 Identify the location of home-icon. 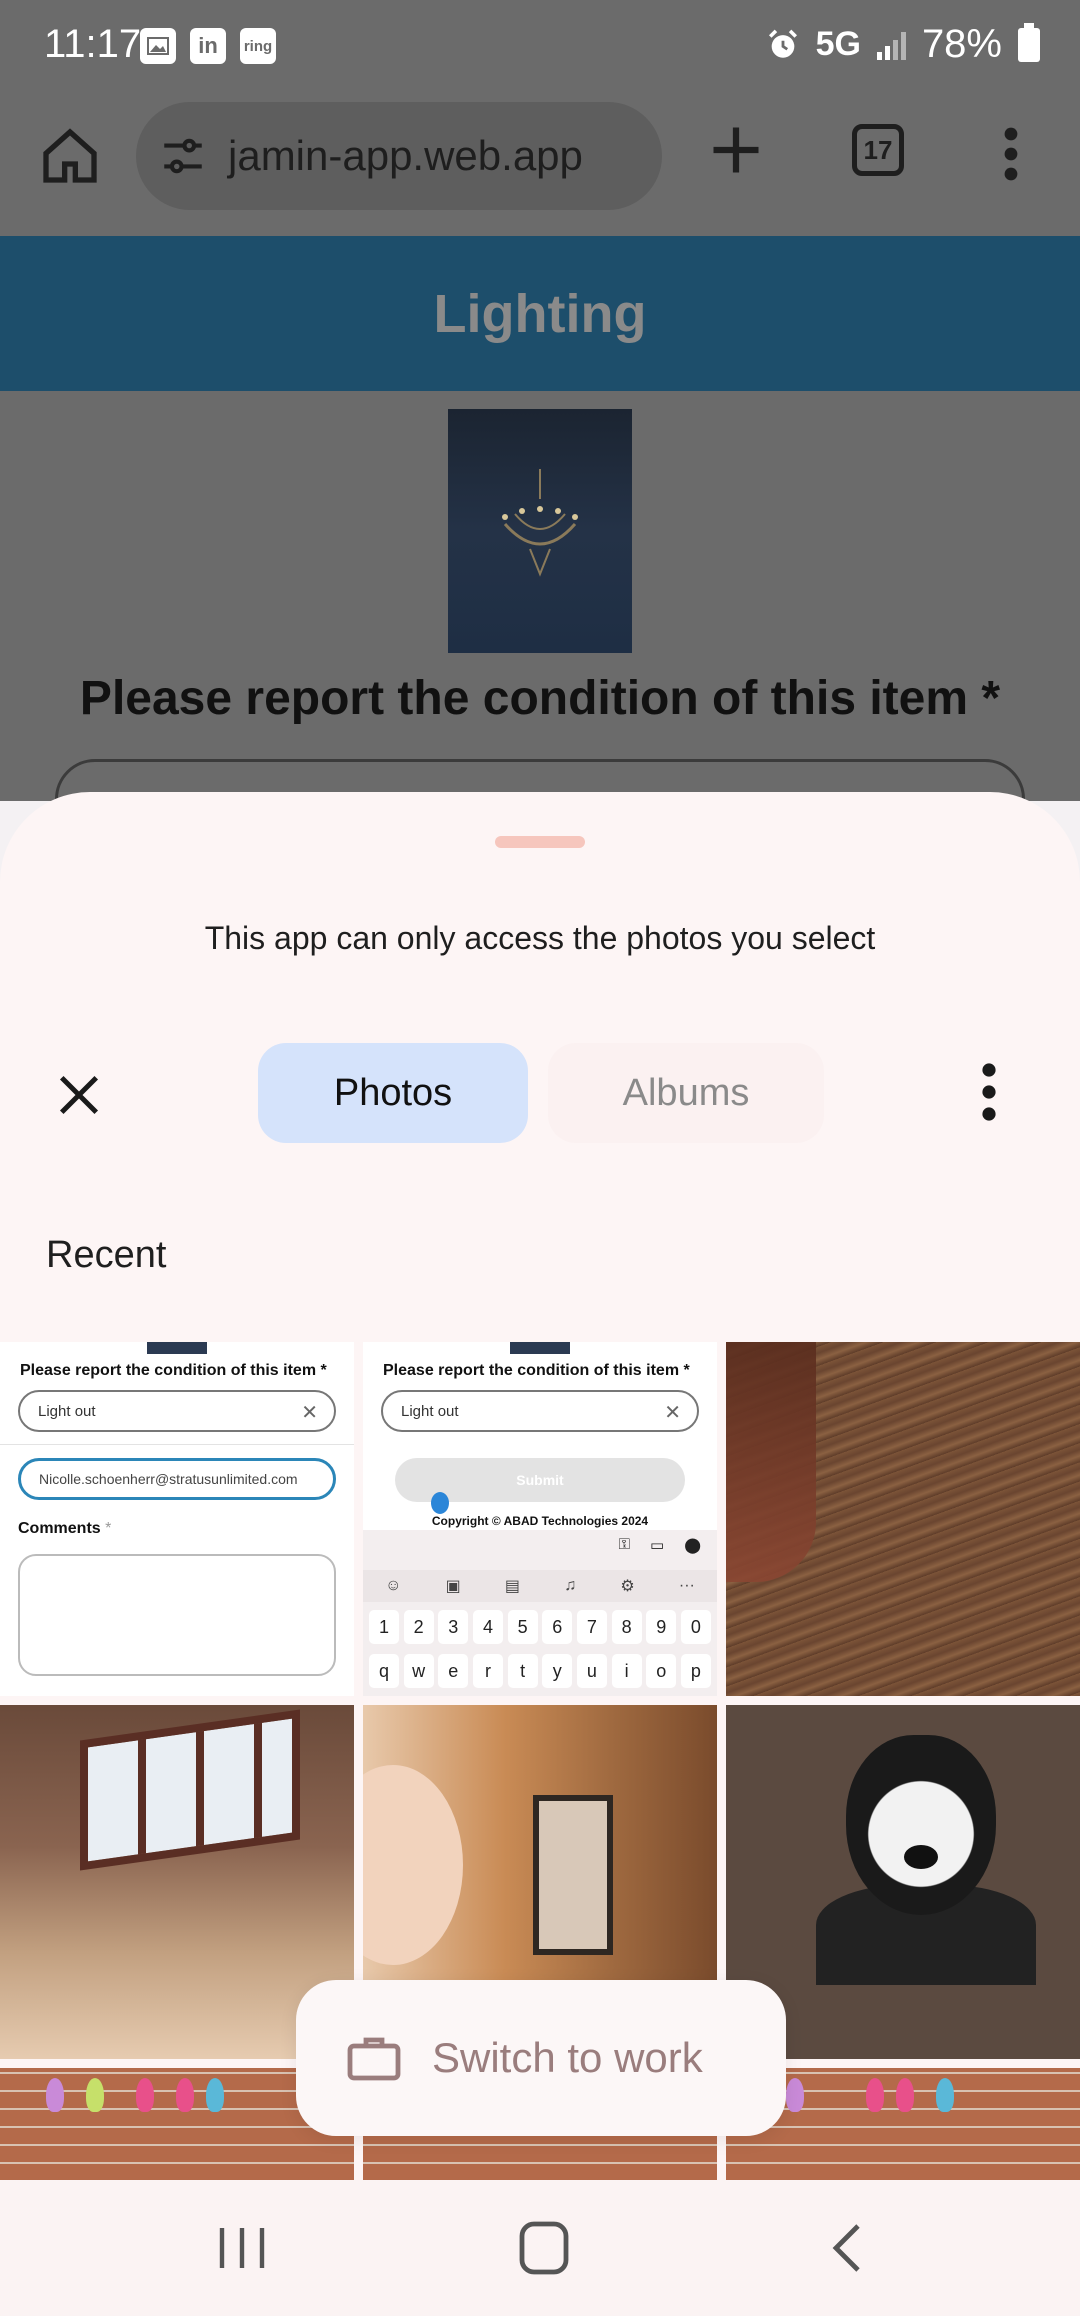
(70, 156).